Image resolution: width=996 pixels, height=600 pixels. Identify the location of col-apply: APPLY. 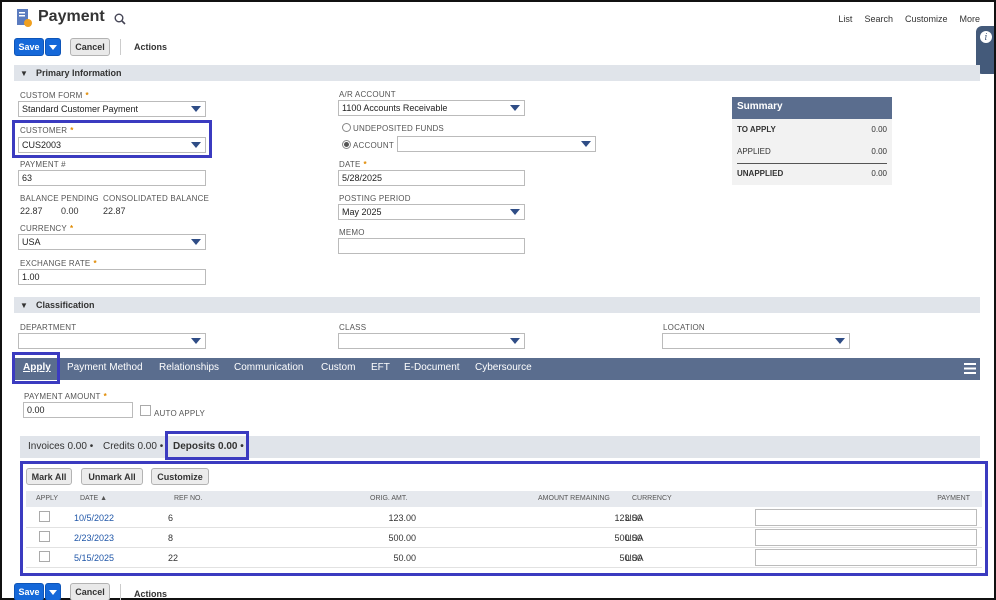
(47, 498).